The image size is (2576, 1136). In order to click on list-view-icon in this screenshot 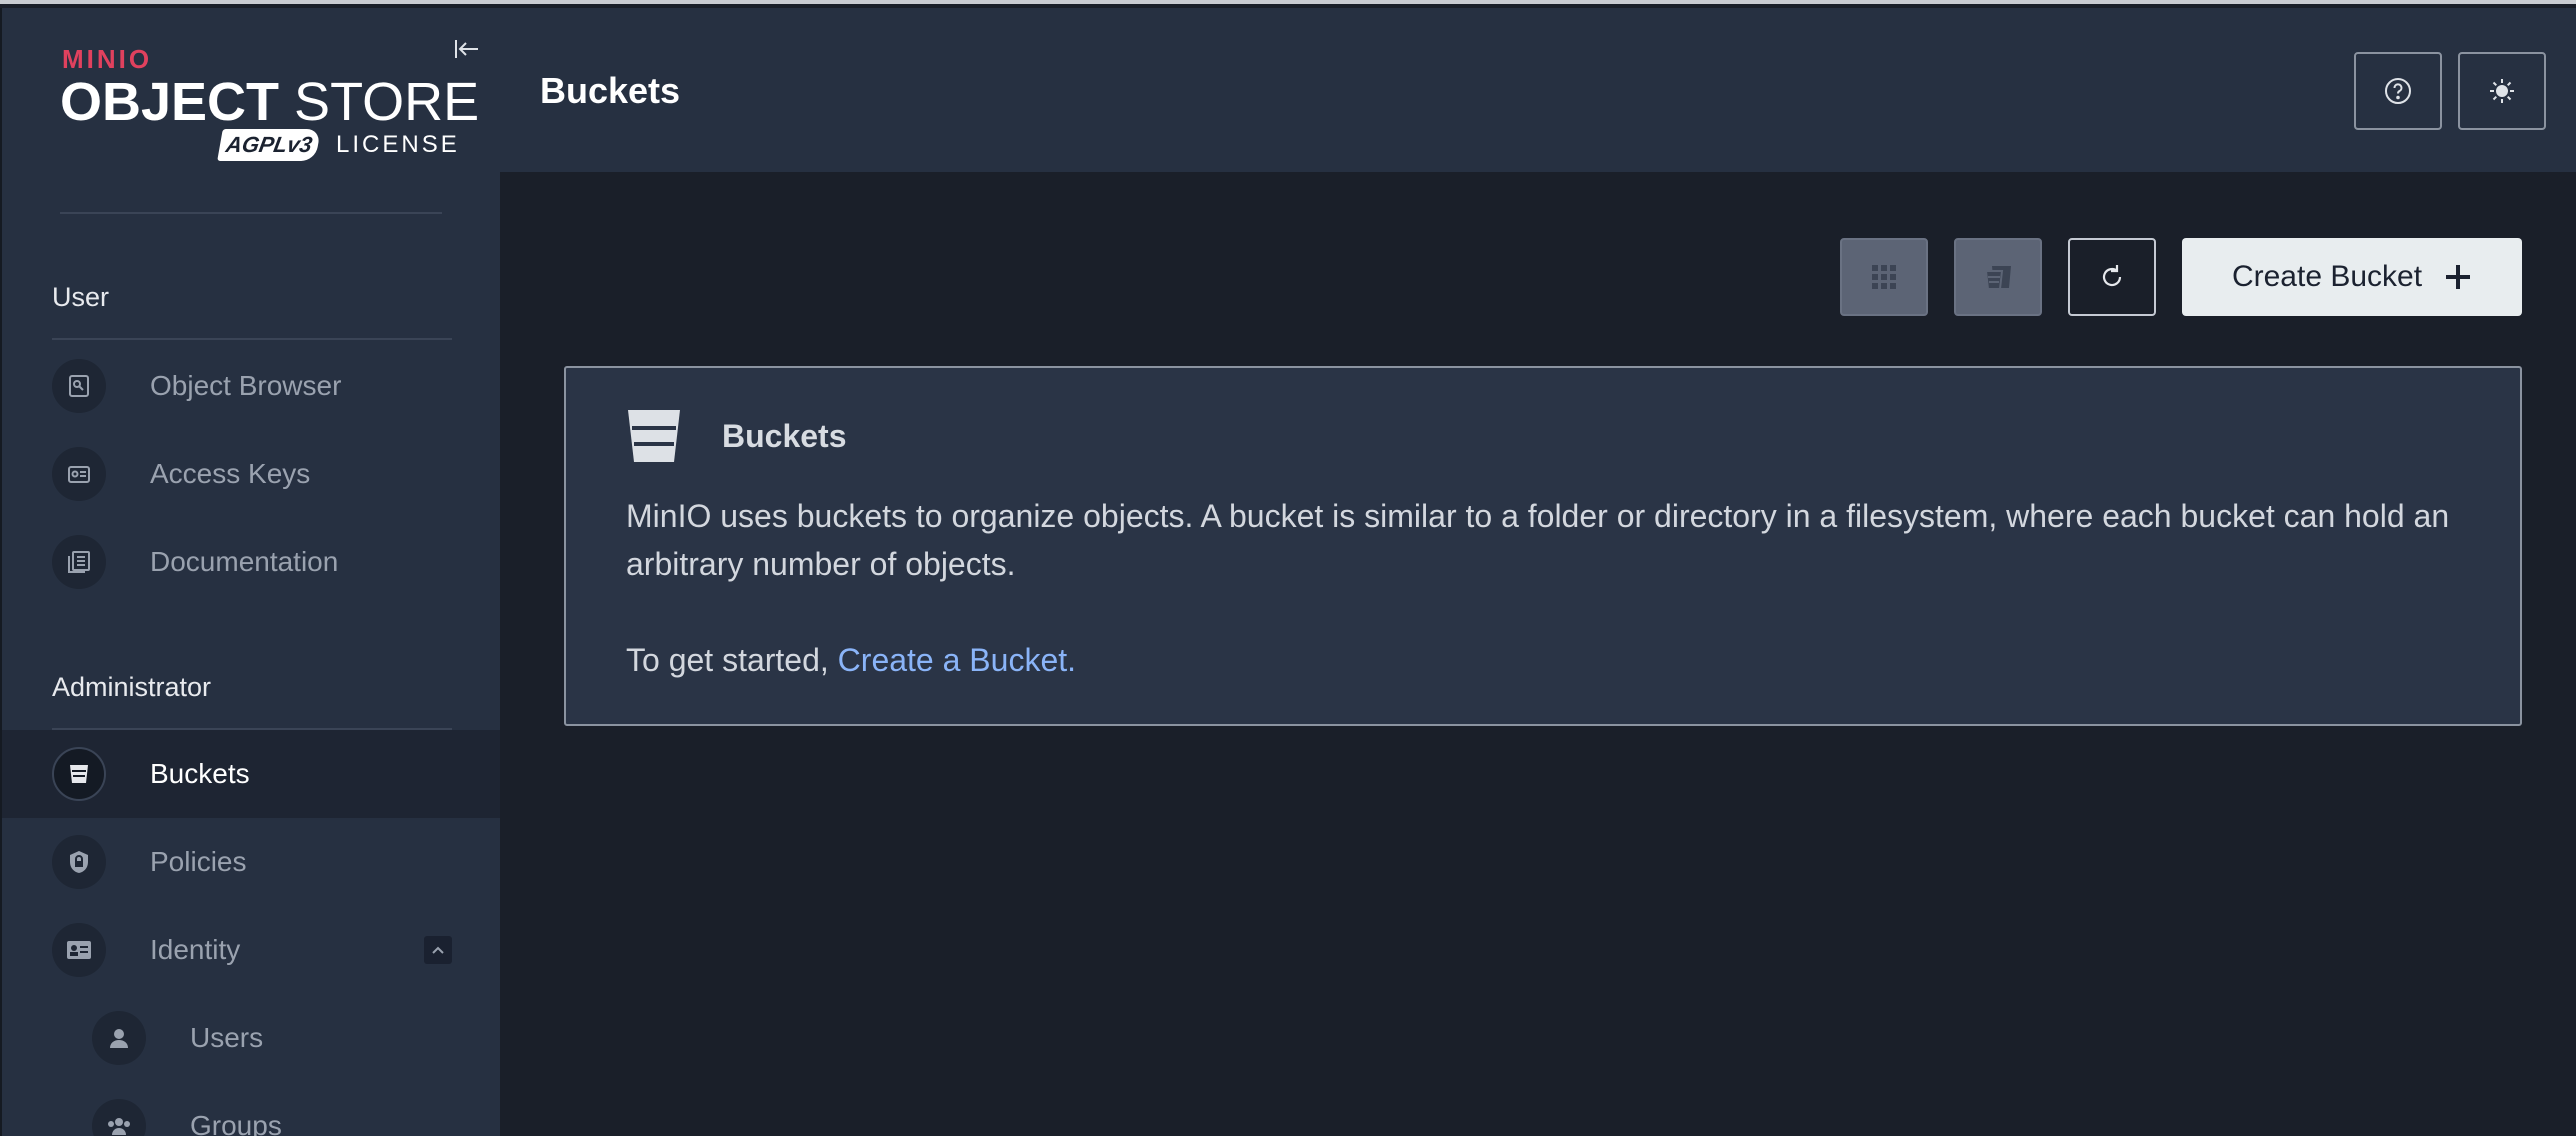, I will do `click(1997, 278)`.